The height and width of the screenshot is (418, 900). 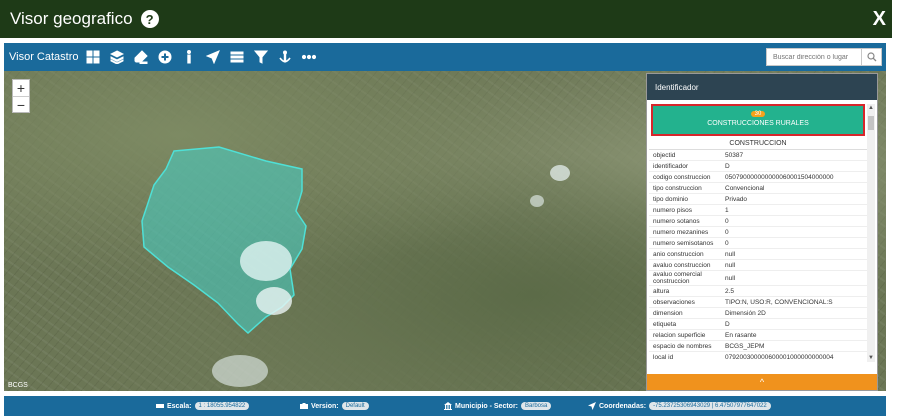 I want to click on collapse-button: ^, so click(x=762, y=382).